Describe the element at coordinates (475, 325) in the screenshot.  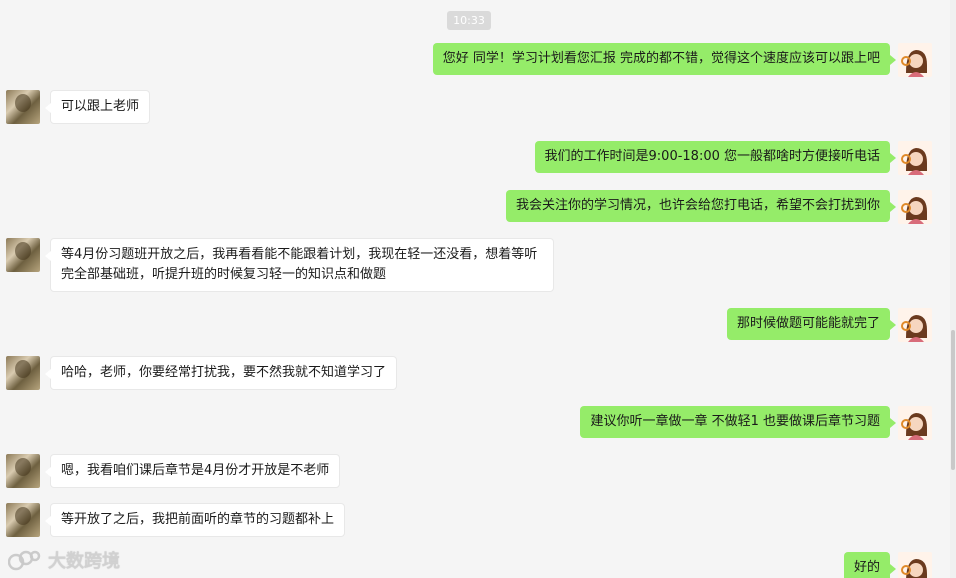
I see `message-row: 那时候做题可能能就完了` at that location.